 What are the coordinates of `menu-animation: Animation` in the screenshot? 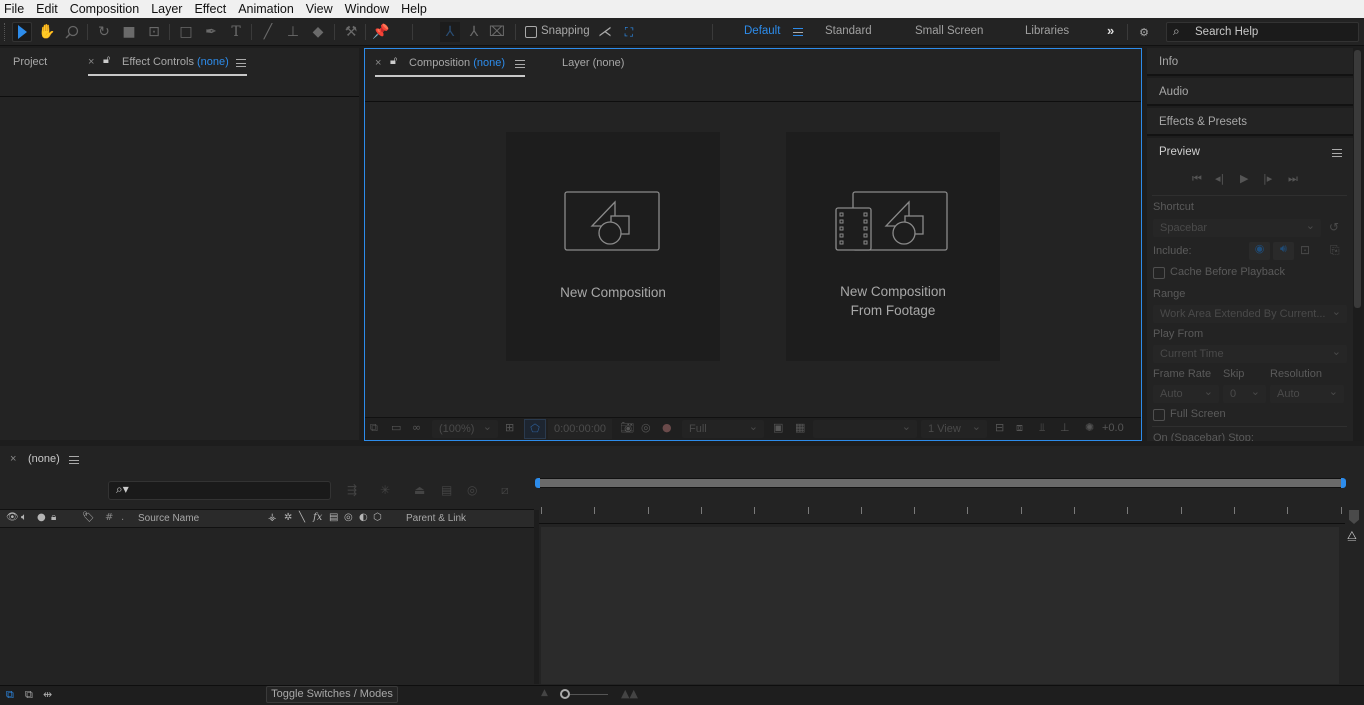 It's located at (266, 9).